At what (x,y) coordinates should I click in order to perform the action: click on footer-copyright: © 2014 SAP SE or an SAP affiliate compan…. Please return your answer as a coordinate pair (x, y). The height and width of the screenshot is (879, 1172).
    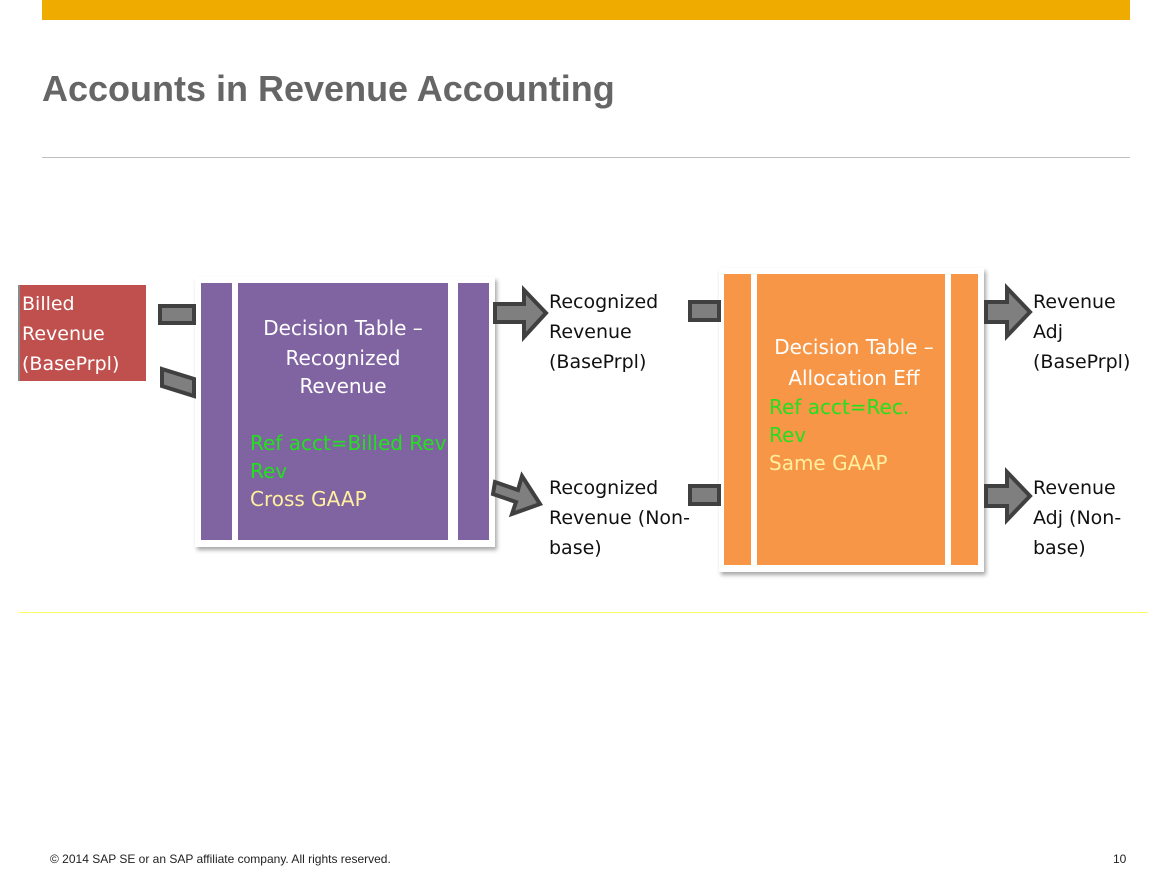
    Looking at the image, I should click on (220, 859).